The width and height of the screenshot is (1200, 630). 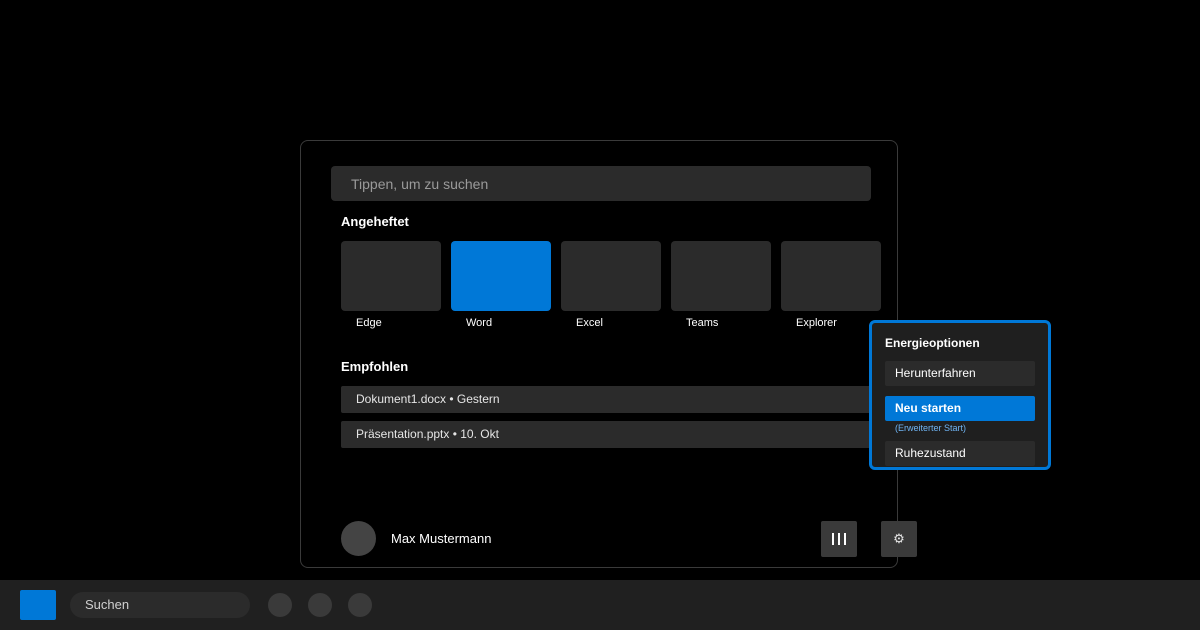 I want to click on teams-tile-icon, so click(x=721, y=276).